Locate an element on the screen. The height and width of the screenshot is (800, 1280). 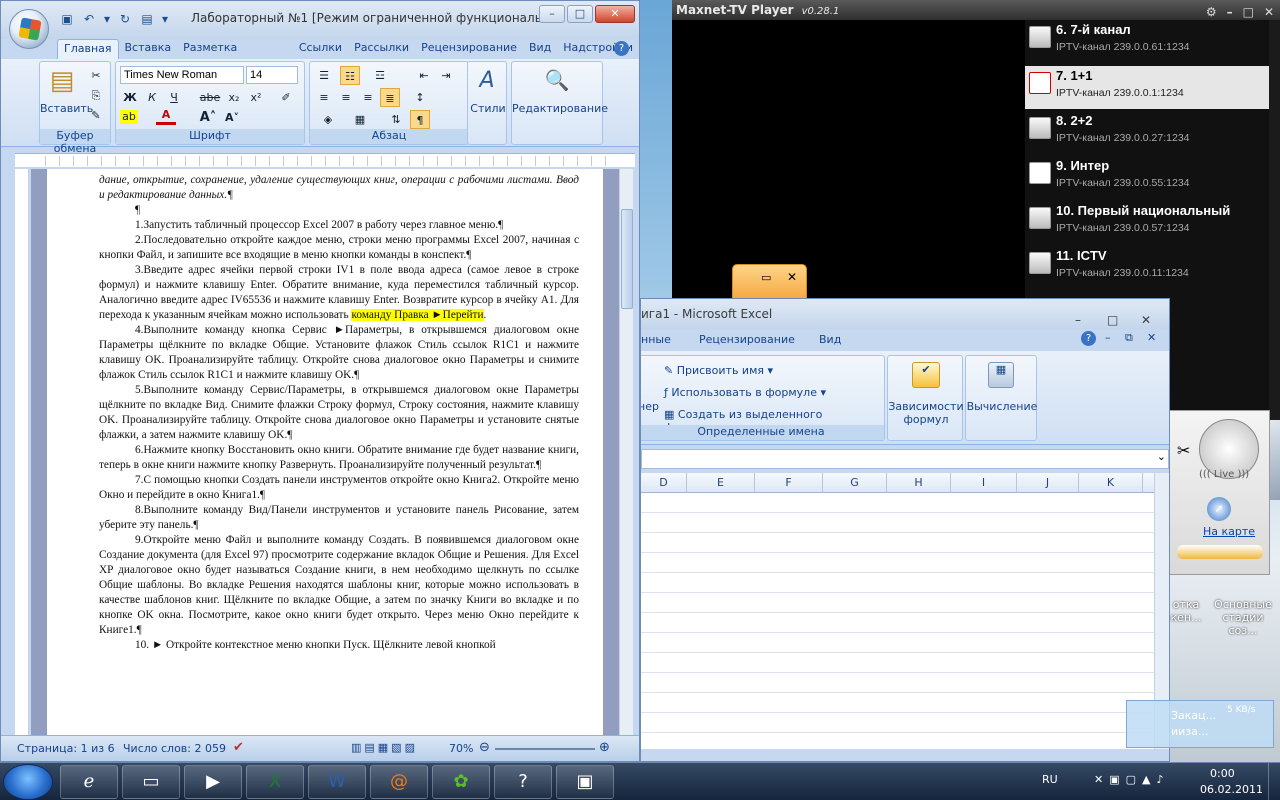
help-support-icon: ? is located at coordinates (523, 782).